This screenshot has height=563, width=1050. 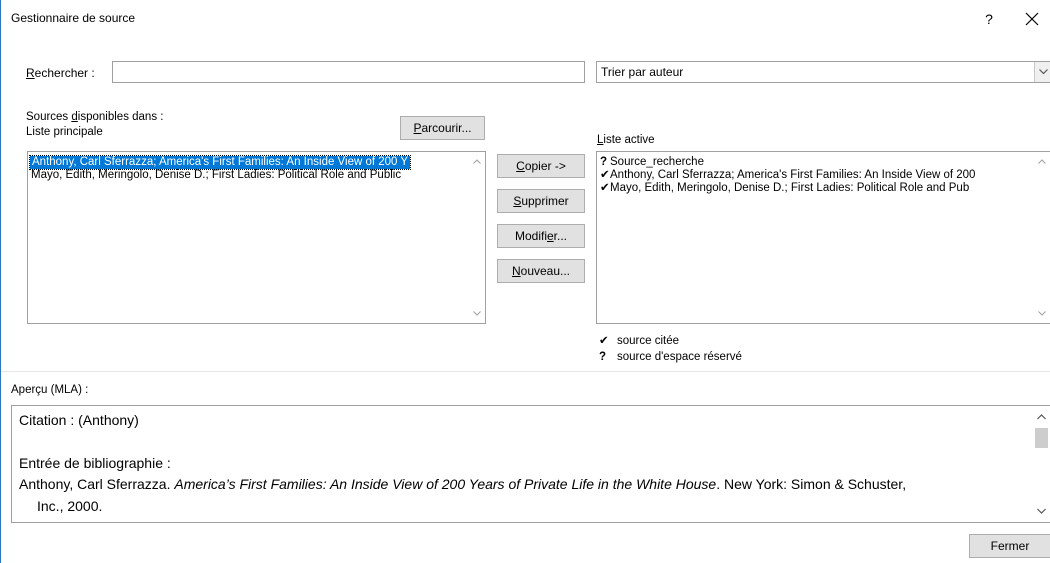 What do you see at coordinates (989, 19) in the screenshot?
I see `help-button: ?` at bounding box center [989, 19].